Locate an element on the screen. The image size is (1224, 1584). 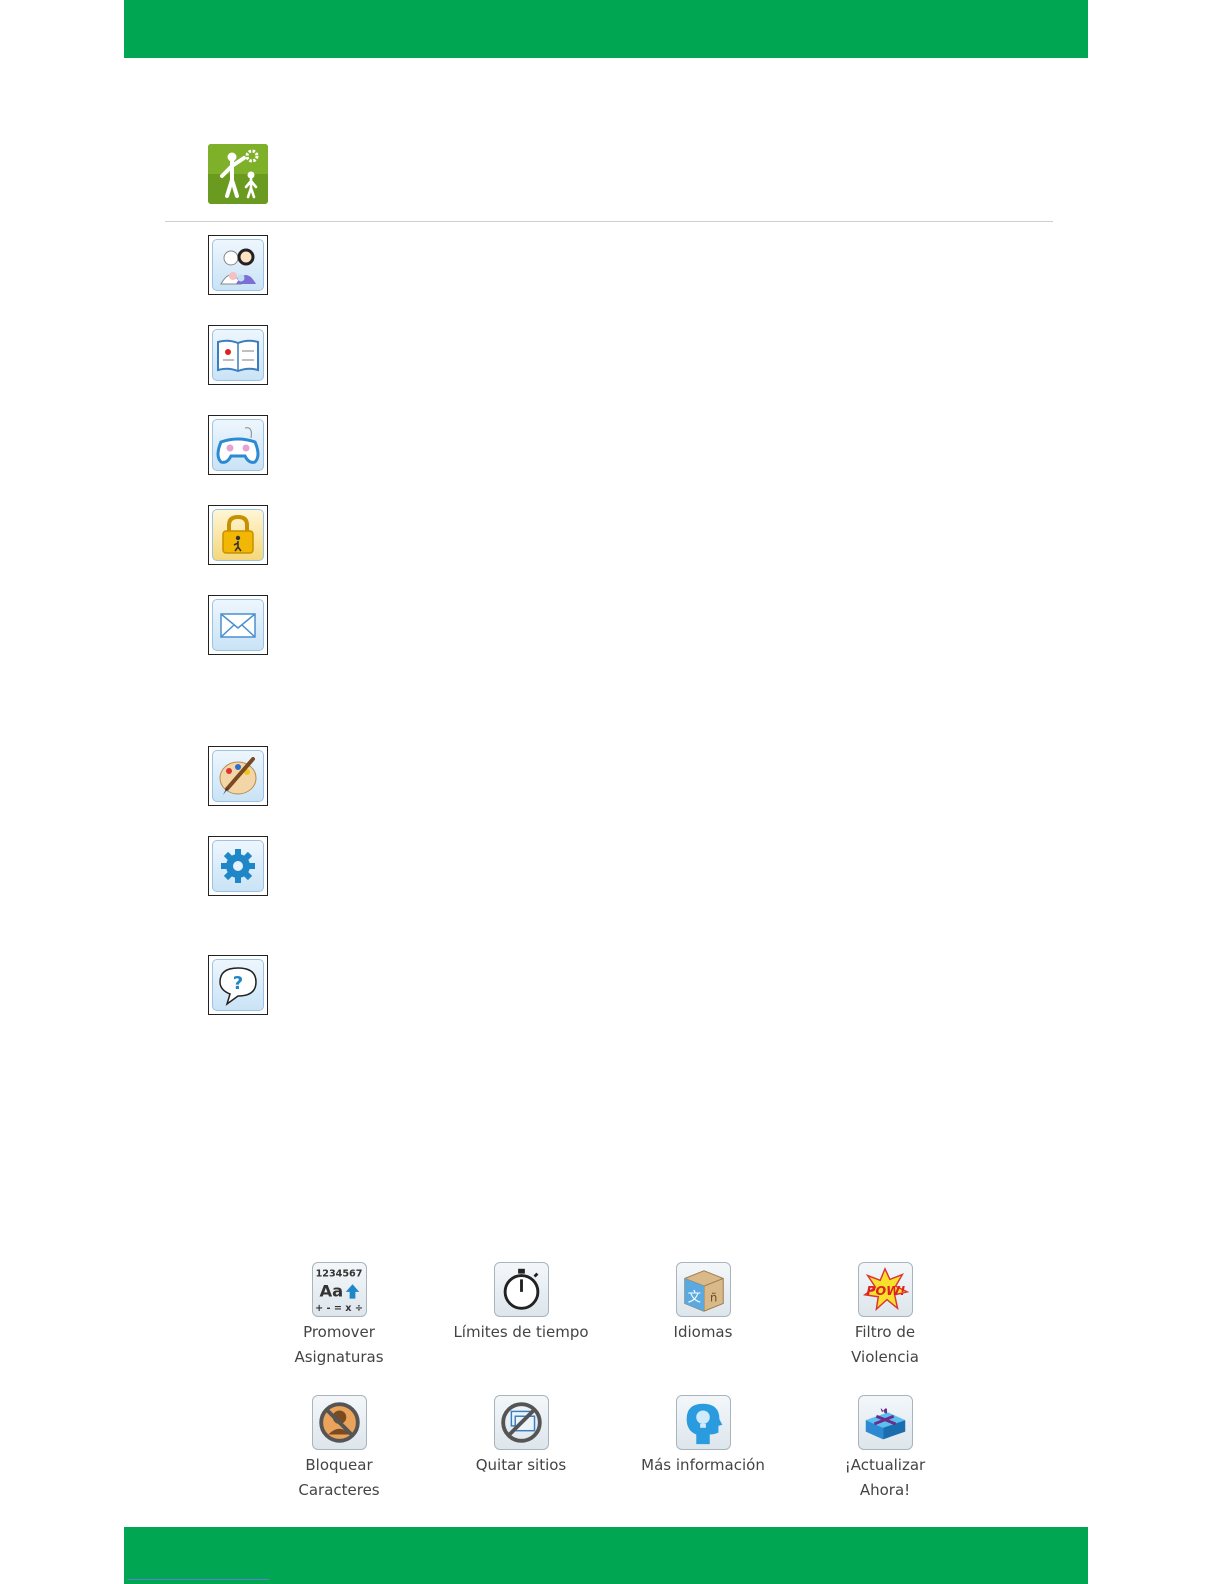
svg-text: + - = x ÷ is located at coordinates (339, 1308).